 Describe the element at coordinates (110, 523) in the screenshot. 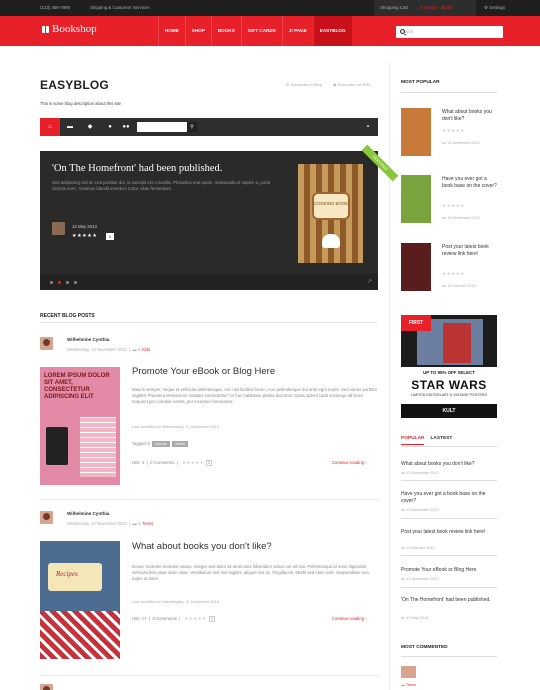

I see `post-meta: Wednesday, 13 November 2013 | ▬ in Teens` at that location.